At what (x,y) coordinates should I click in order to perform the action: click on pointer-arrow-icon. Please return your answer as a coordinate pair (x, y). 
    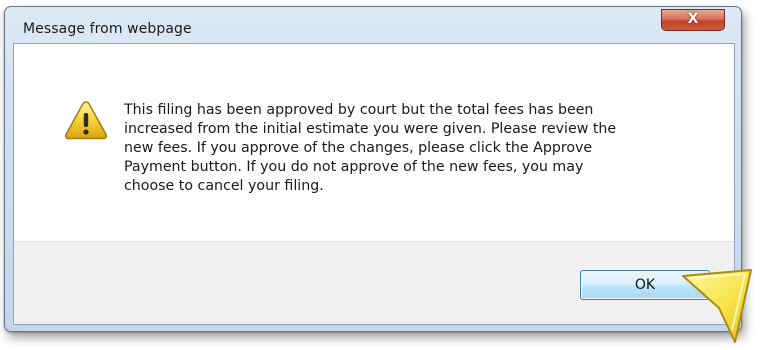
    Looking at the image, I should click on (717, 306).